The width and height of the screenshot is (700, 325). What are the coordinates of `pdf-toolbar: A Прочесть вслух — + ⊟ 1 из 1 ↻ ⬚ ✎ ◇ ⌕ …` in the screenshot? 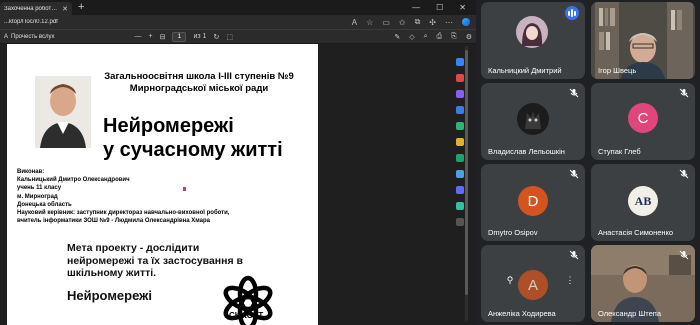 It's located at (238, 37).